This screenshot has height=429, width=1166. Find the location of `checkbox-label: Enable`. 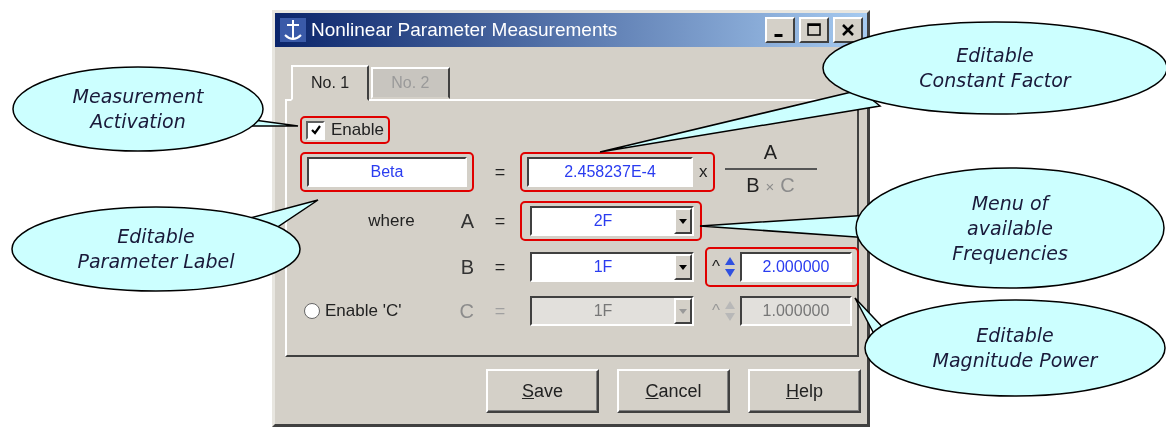

checkbox-label: Enable is located at coordinates (357, 130).